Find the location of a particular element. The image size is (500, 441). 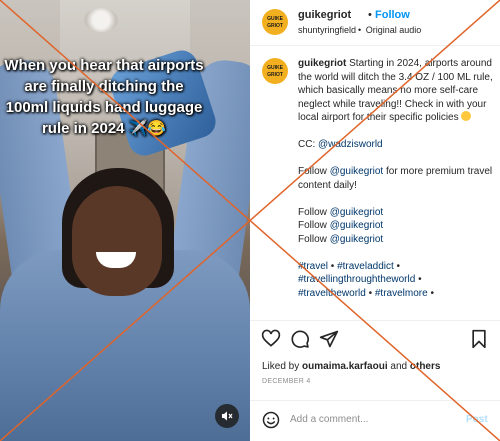

cc-handle-link: @wadzisworld is located at coordinates (350, 144).